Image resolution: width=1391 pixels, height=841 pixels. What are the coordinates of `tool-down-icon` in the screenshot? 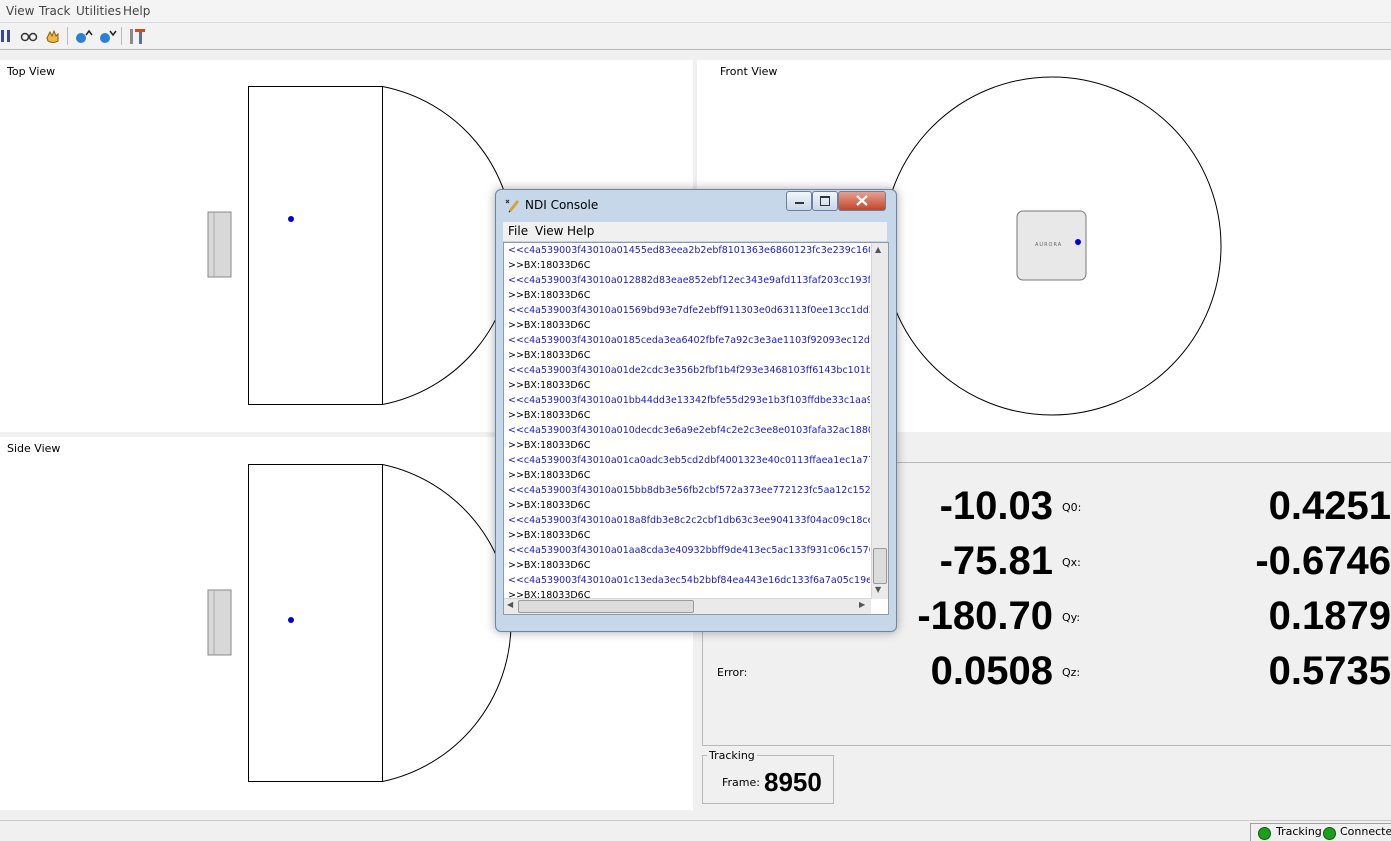 It's located at (107, 36).